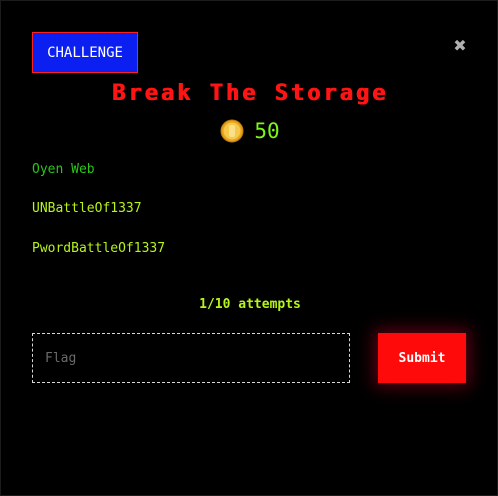 This screenshot has height=496, width=498. What do you see at coordinates (99, 248) in the screenshot?
I see `hint-text: PwordBattleOf1337` at bounding box center [99, 248].